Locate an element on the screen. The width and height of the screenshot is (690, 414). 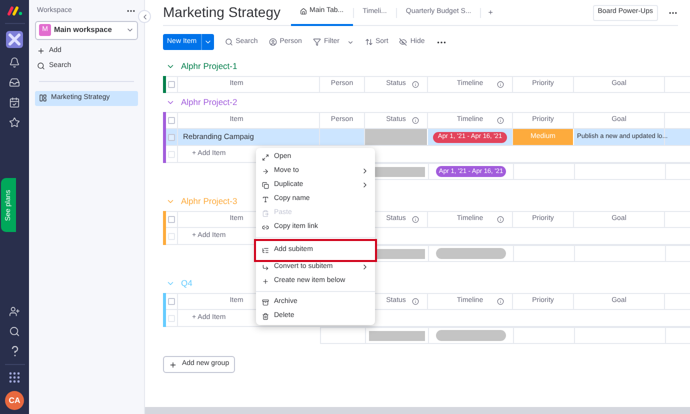
status-summary-bar is located at coordinates (397, 335).